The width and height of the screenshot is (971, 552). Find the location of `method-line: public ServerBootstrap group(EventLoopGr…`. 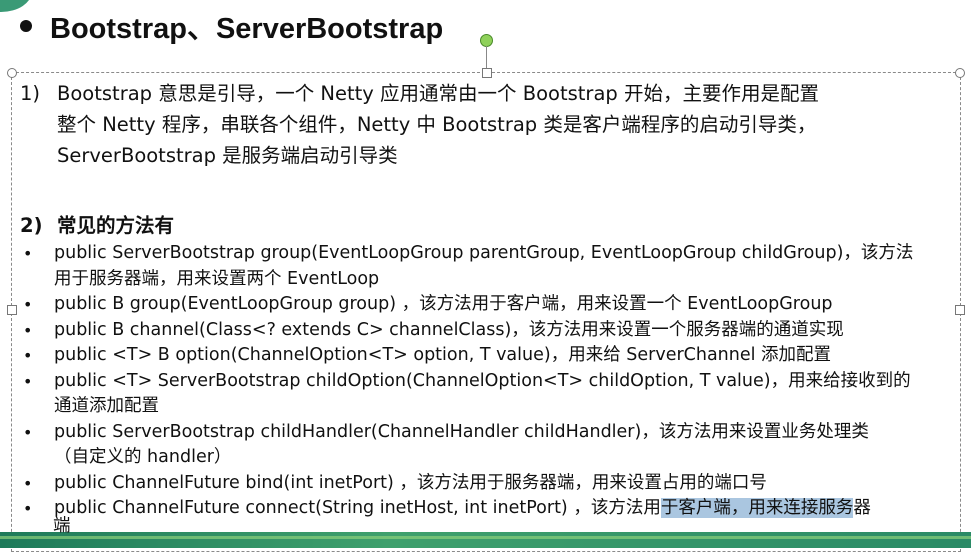

method-line: public ServerBootstrap group(EventLoopGr… is located at coordinates (484, 253).